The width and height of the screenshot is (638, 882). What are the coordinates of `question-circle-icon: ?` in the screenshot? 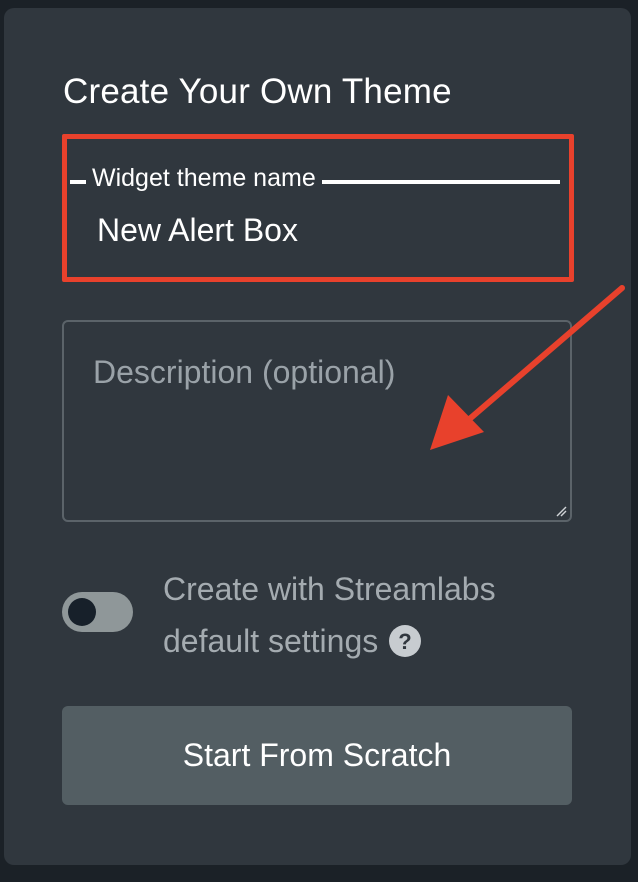 It's located at (405, 641).